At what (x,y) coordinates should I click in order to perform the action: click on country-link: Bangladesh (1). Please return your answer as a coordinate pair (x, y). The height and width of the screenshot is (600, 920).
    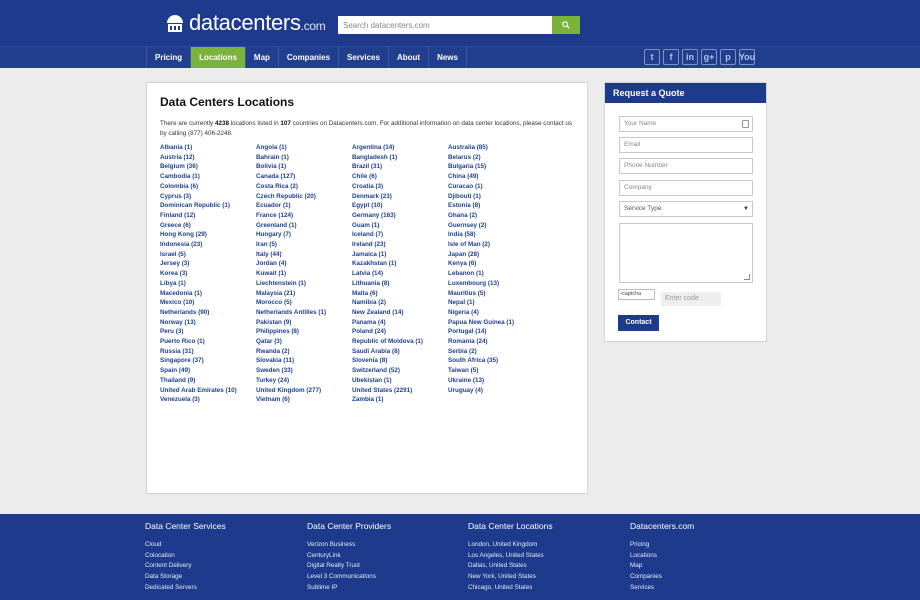
    Looking at the image, I should click on (400, 158).